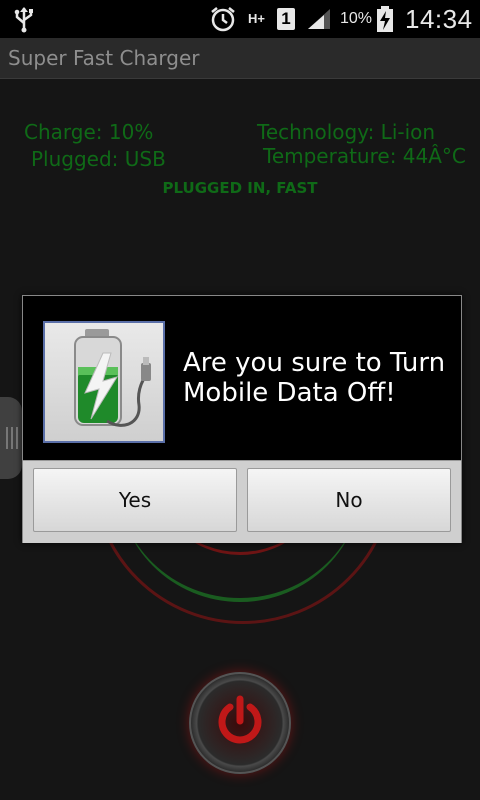  What do you see at coordinates (356, 18) in the screenshot?
I see `battery-percent: 10%` at bounding box center [356, 18].